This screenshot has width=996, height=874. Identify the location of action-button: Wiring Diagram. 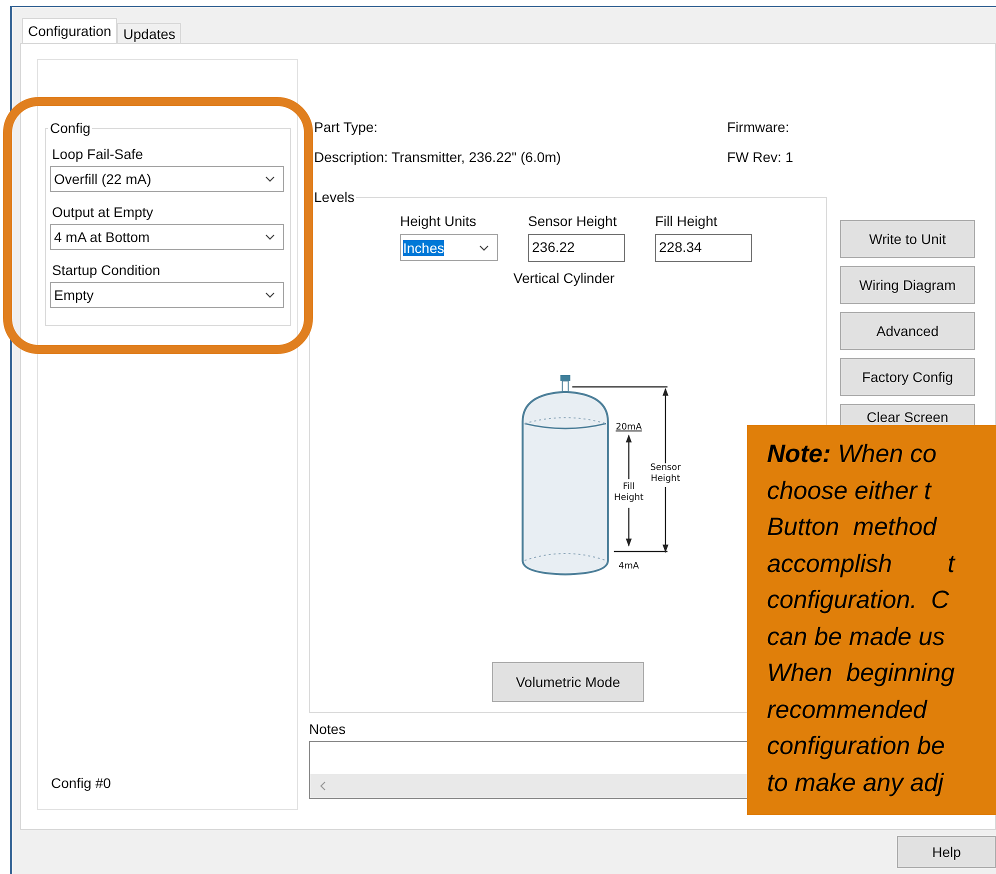
(907, 285).